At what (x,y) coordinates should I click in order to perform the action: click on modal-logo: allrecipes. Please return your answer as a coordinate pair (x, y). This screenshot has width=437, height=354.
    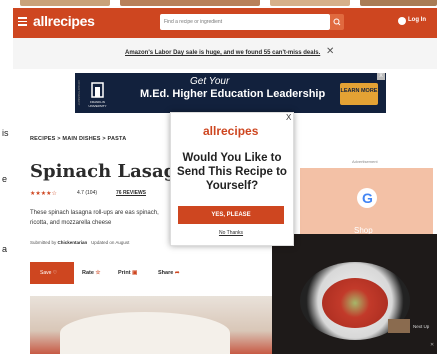
    Looking at the image, I should click on (231, 131).